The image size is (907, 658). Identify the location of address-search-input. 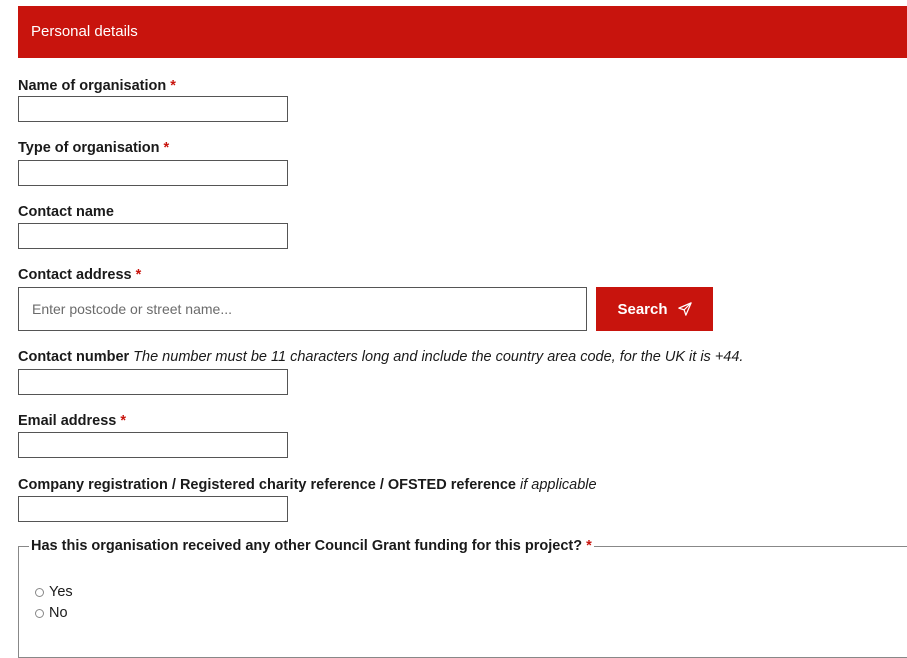
(302, 309).